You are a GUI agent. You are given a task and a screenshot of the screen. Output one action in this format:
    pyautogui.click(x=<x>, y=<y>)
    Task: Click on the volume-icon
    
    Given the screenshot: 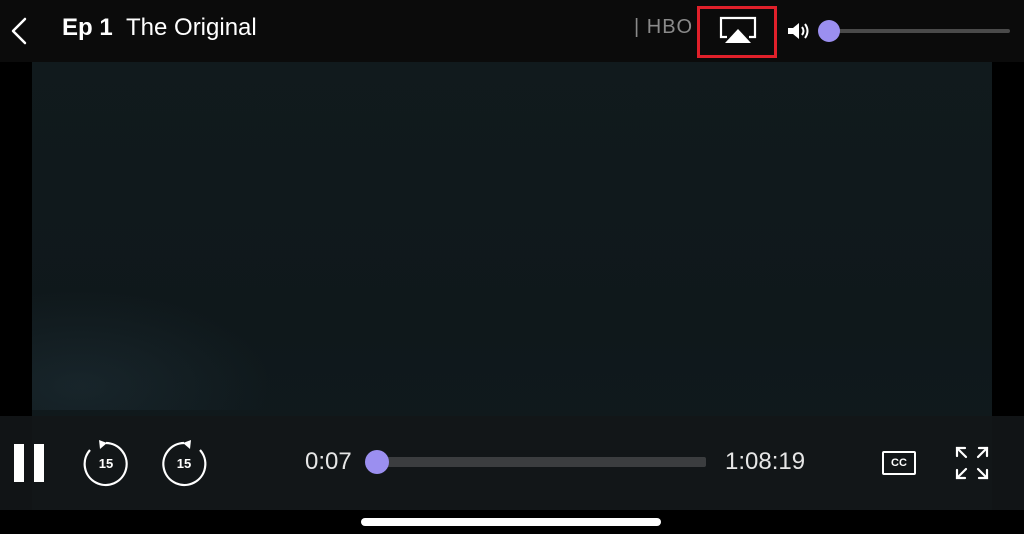 What is the action you would take?
    pyautogui.click(x=798, y=31)
    